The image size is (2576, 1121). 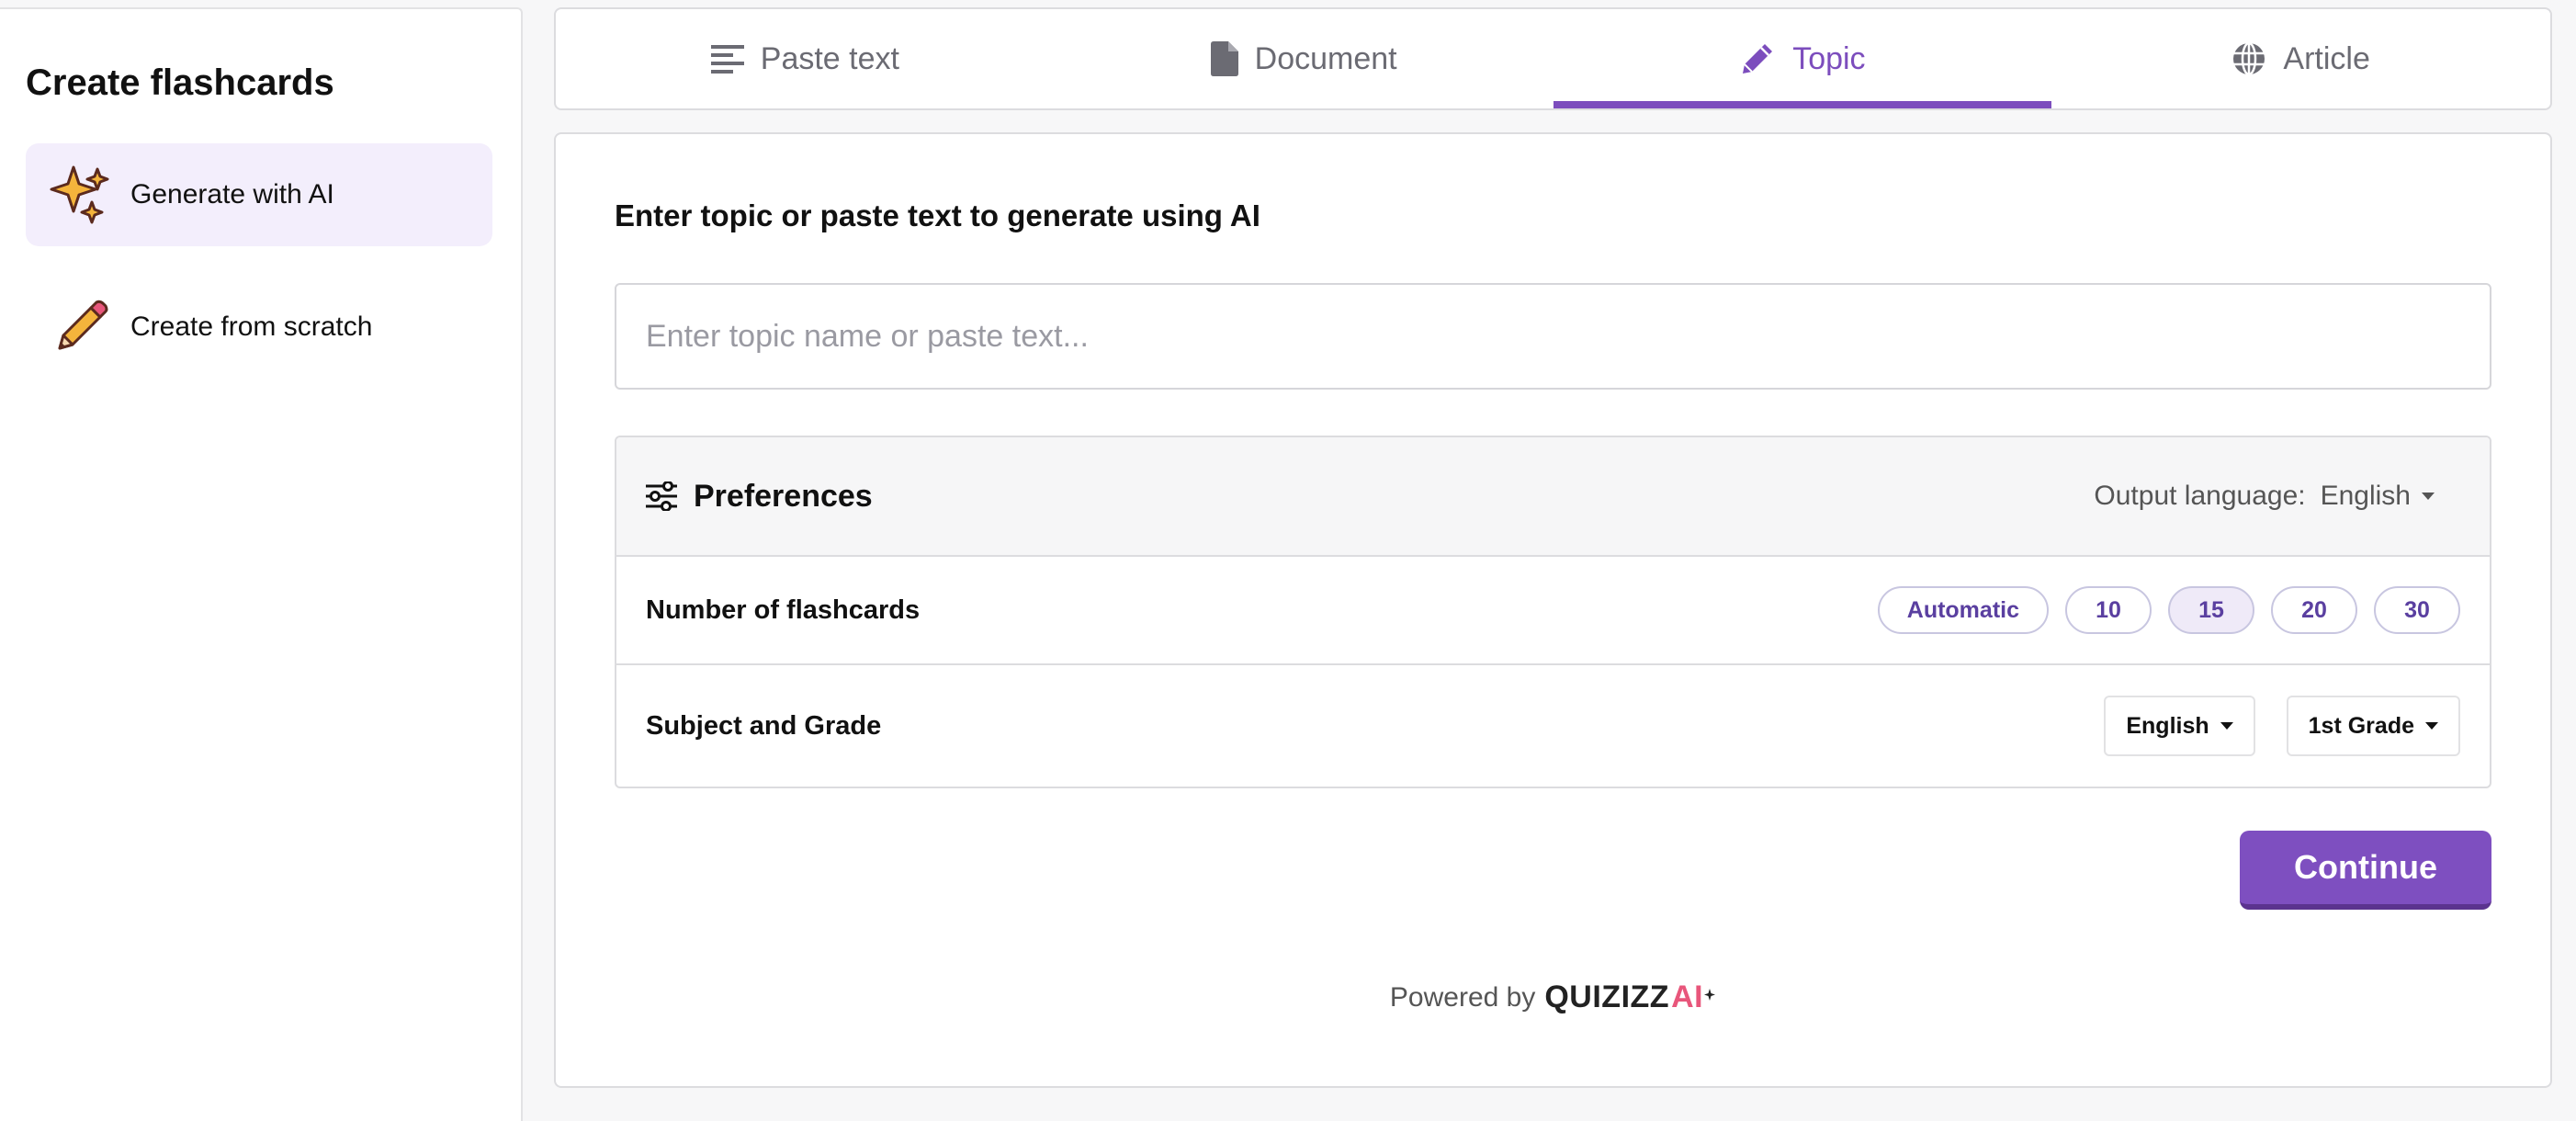 I want to click on output-language-select: English, so click(x=2378, y=496).